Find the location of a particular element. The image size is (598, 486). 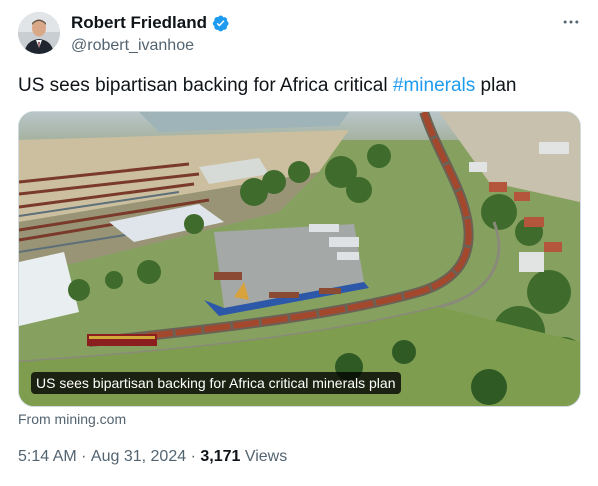

more-options-button is located at coordinates (571, 22).